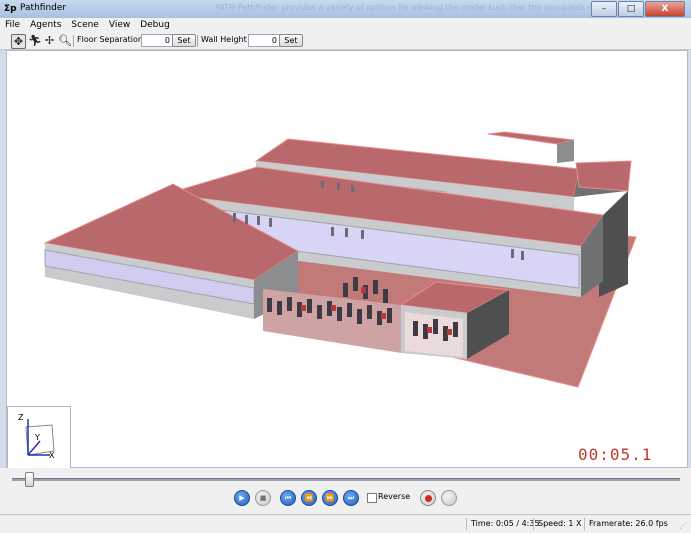 The height and width of the screenshot is (533, 691). I want to click on agent-icon: 🏃︎, so click(35, 40).